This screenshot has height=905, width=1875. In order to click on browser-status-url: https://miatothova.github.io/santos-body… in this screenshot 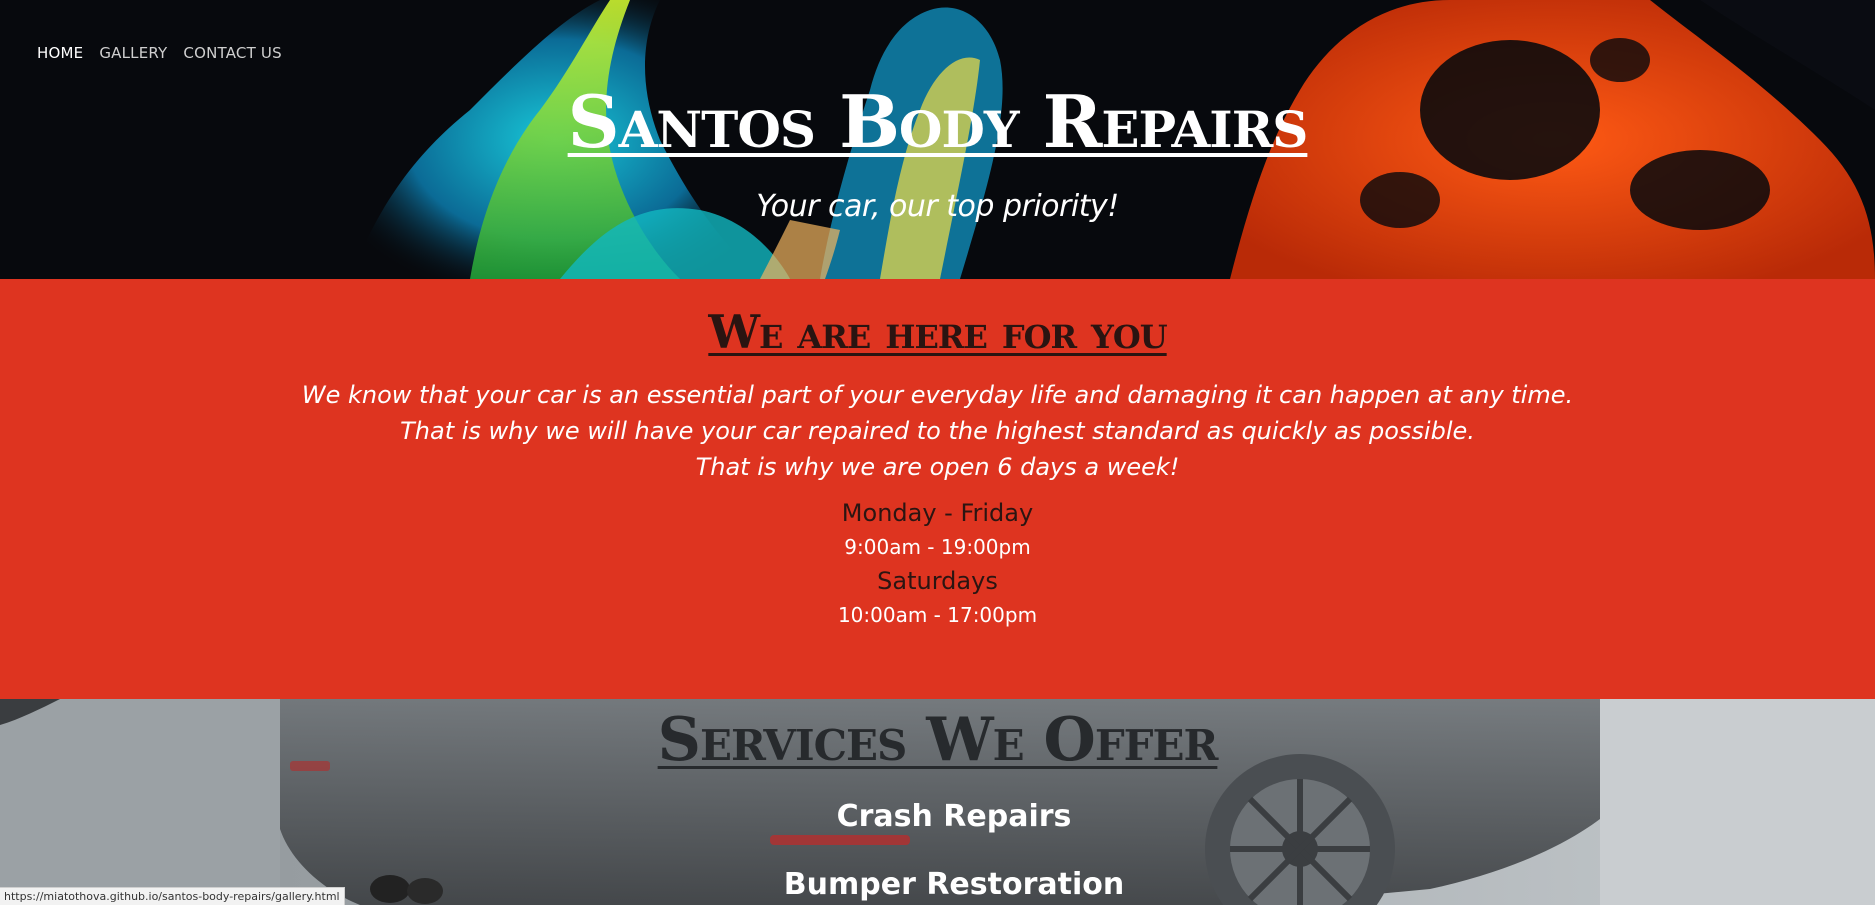, I will do `click(172, 896)`.